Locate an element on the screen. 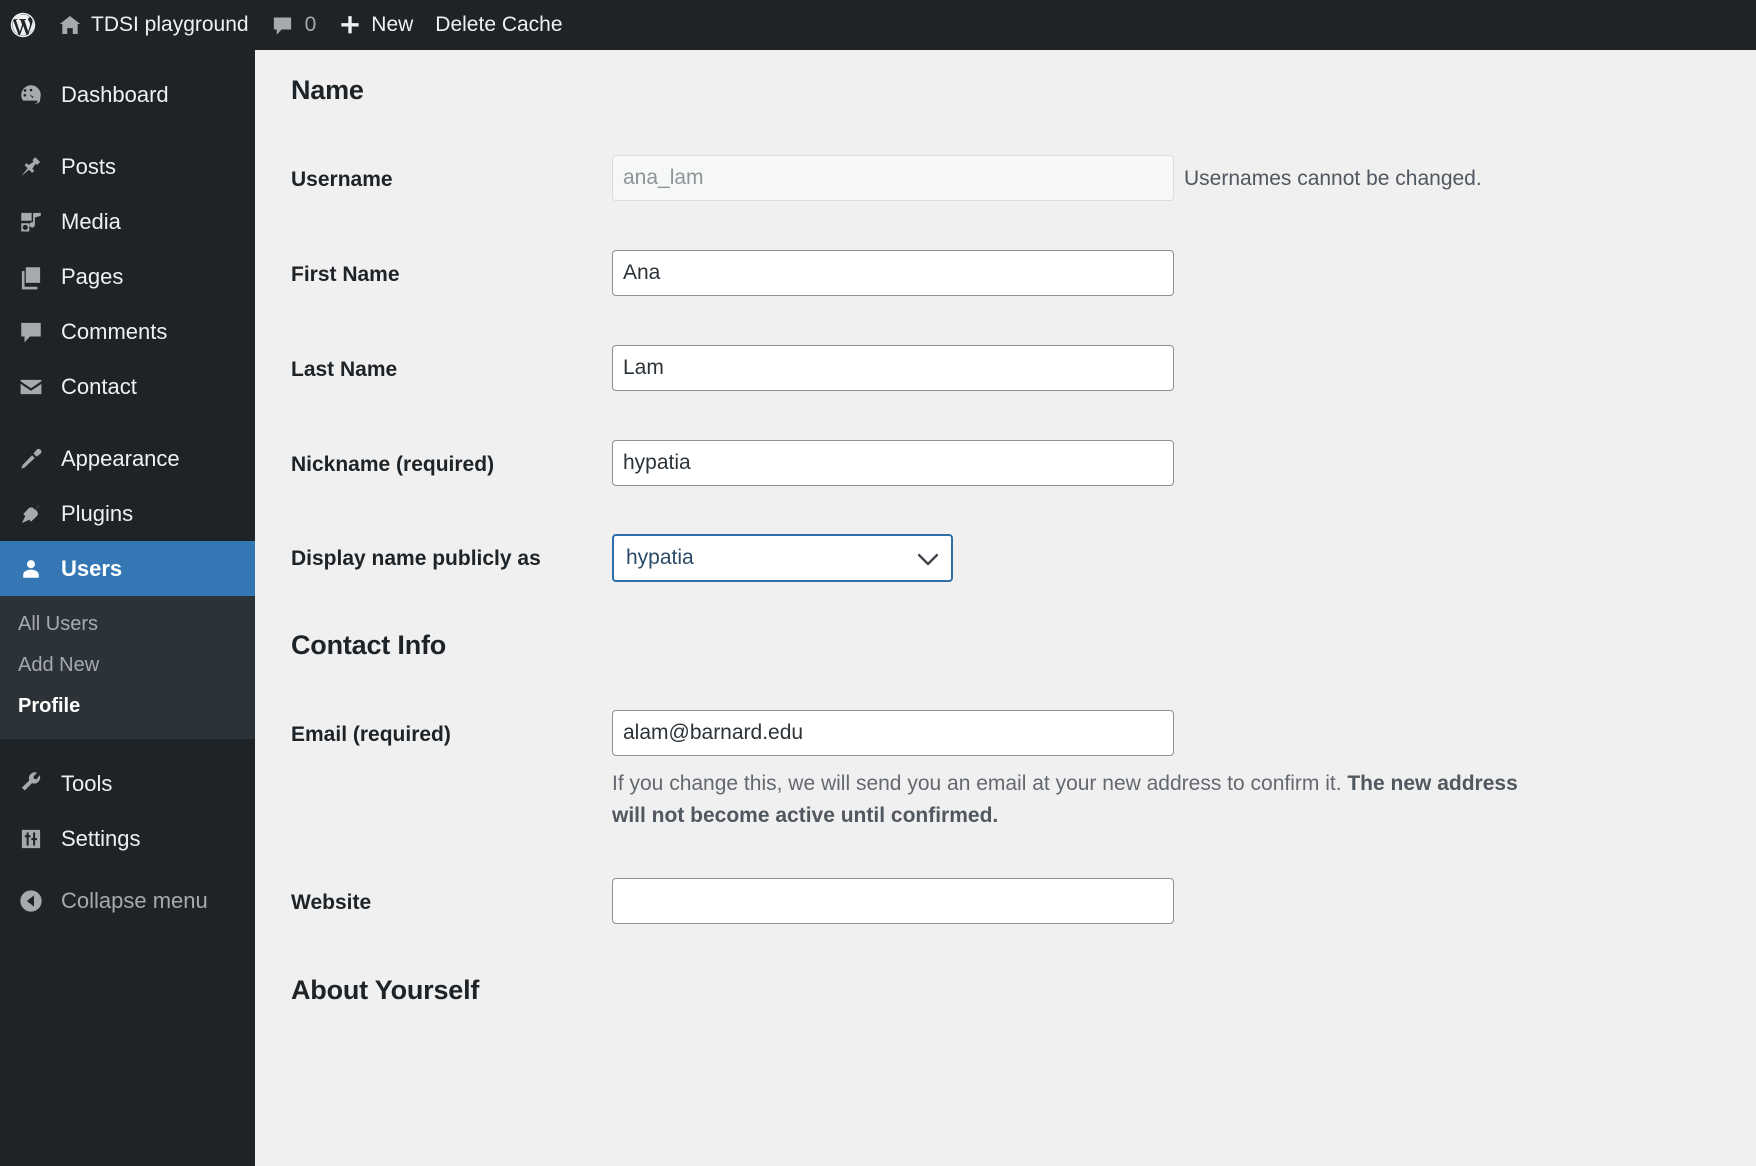 This screenshot has height=1166, width=1756. form-row-website: Website is located at coordinates (1005, 901).